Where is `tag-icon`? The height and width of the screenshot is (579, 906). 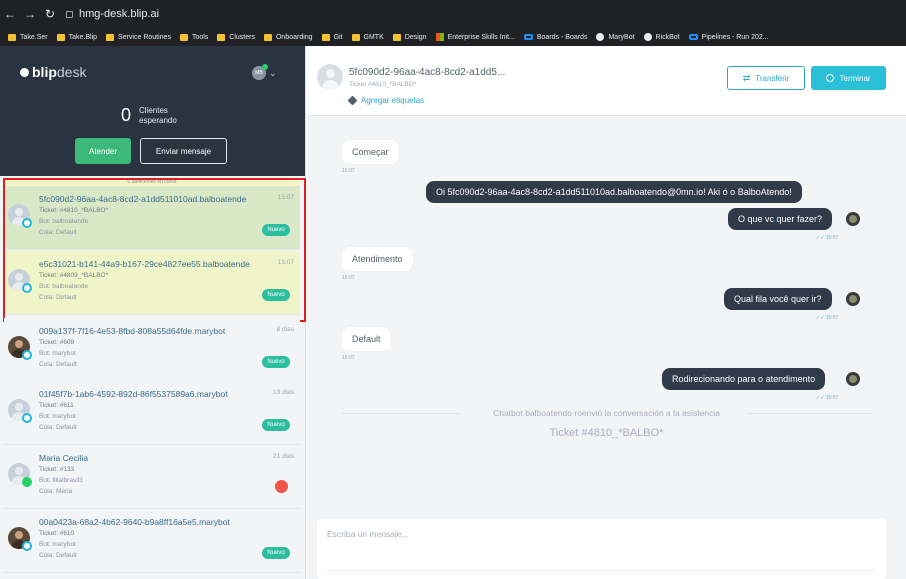 tag-icon is located at coordinates (352, 100).